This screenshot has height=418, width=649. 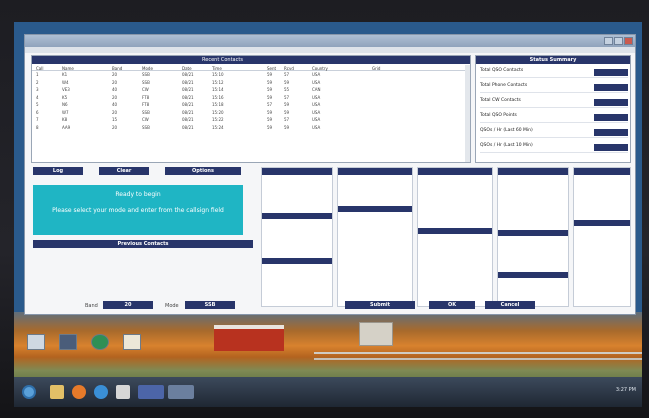 I want to click on table-col-header: Call, so click(x=39, y=68).